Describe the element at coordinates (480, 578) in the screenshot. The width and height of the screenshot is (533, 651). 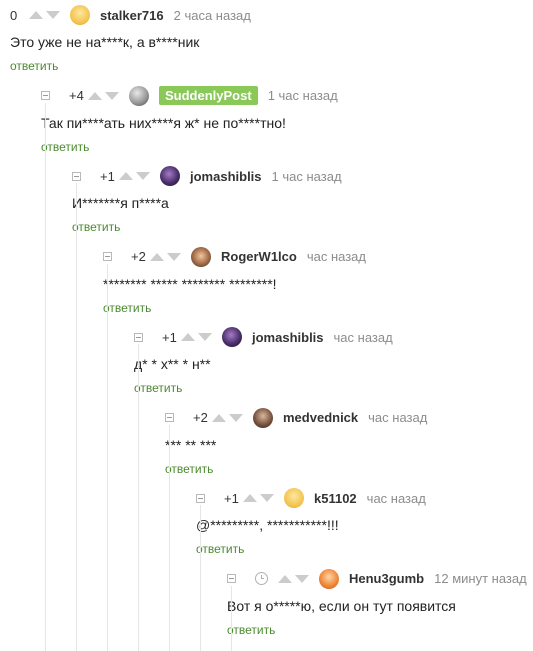
I see `comment-time: 12 минут назад` at that location.